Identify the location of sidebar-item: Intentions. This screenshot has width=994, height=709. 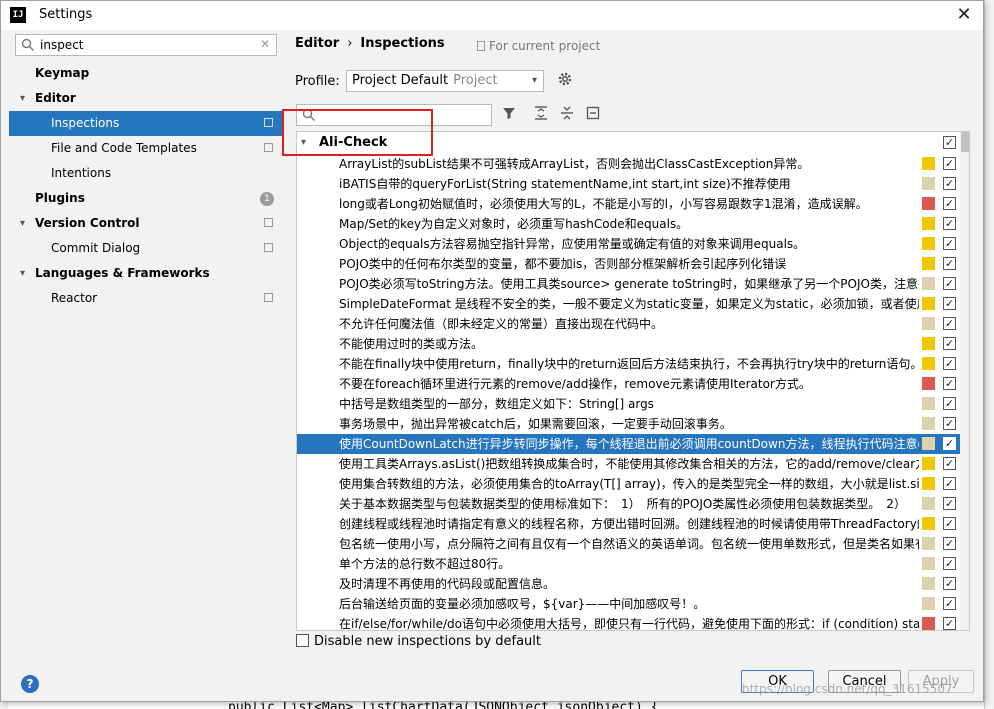
(146, 173).